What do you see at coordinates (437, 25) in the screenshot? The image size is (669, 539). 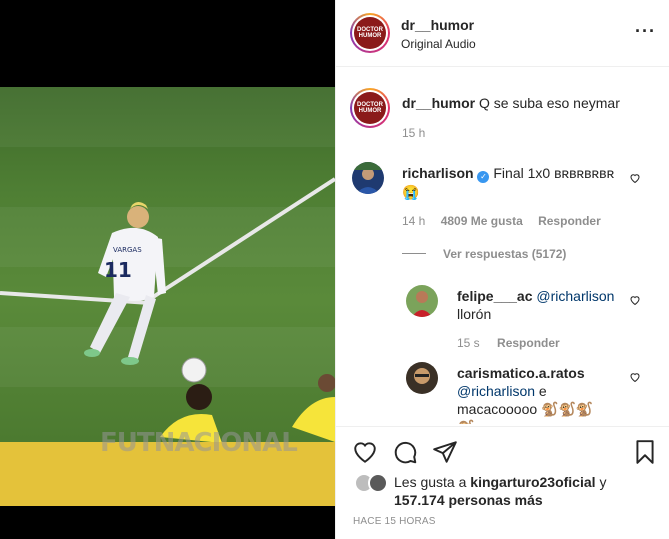 I see `author-username: dr__humor` at bounding box center [437, 25].